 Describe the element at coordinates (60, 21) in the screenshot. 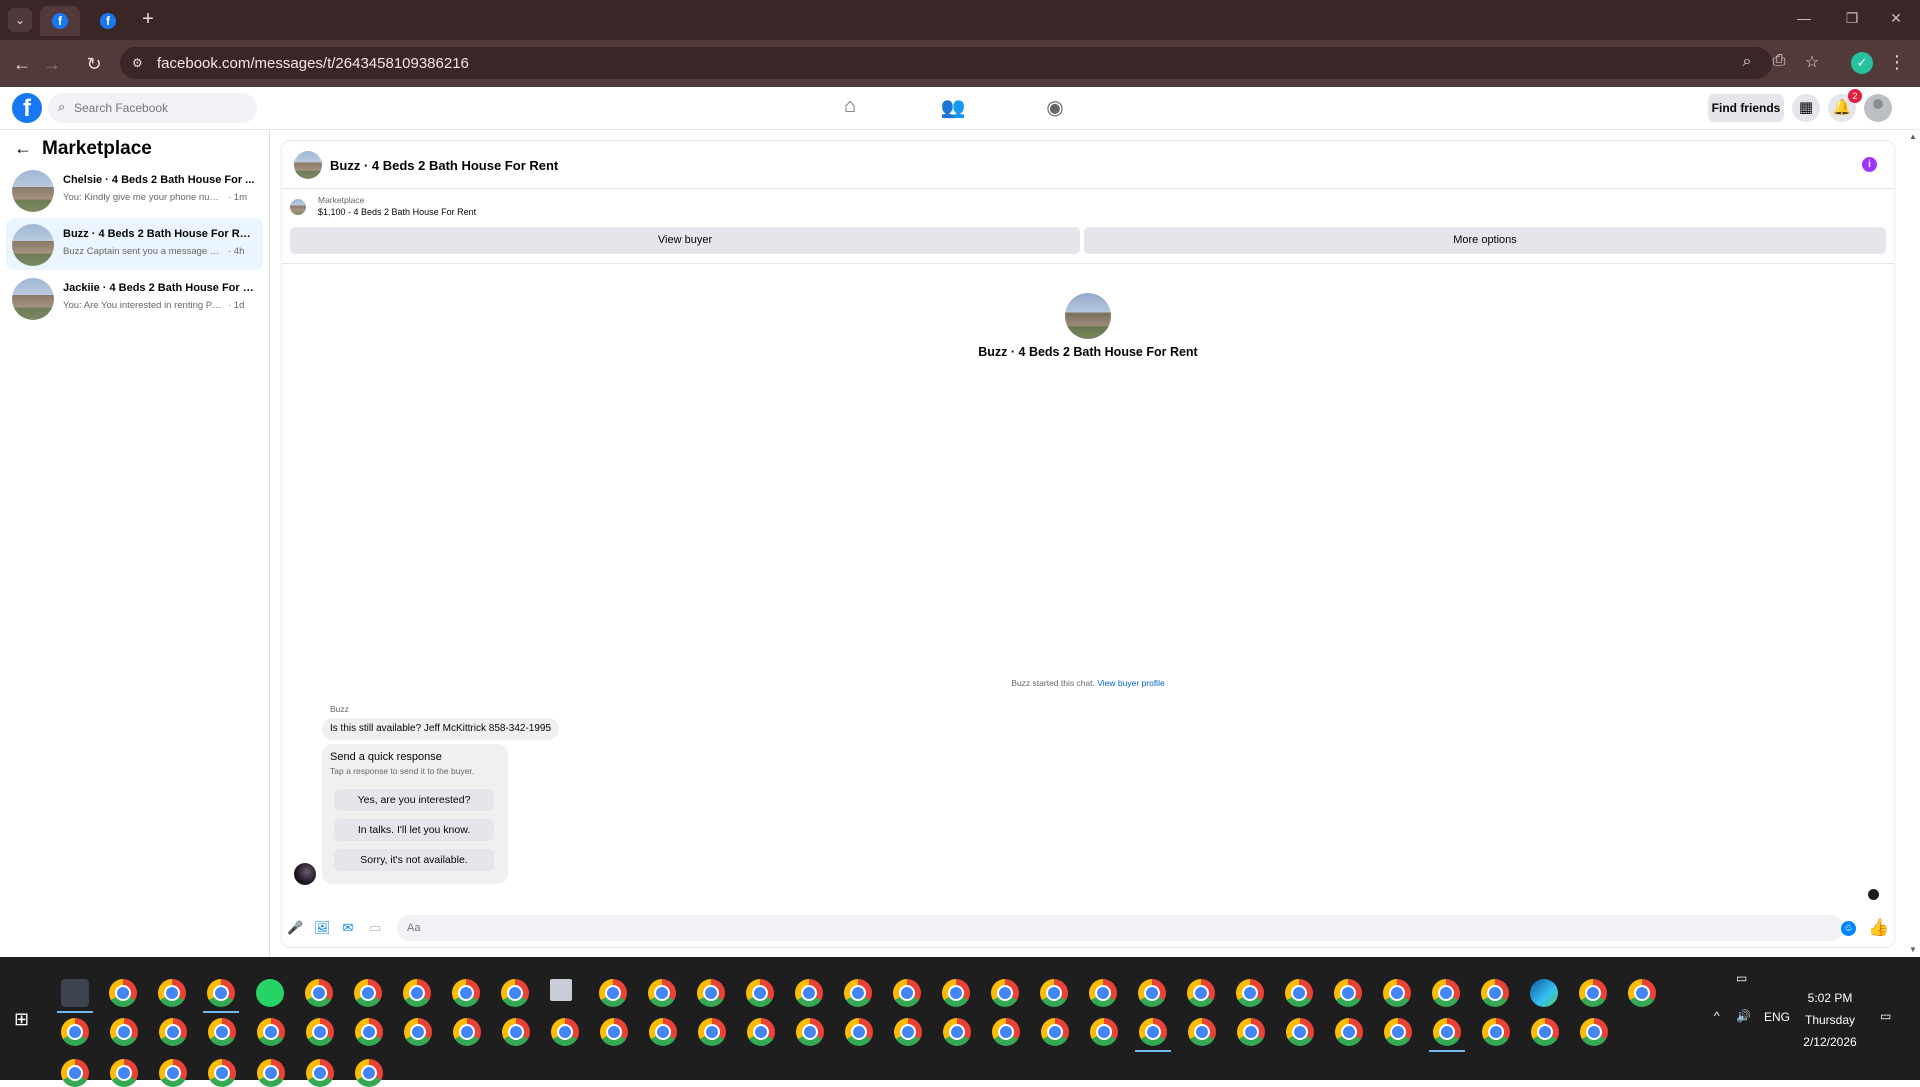

I see `tab-facebook-active: f` at that location.